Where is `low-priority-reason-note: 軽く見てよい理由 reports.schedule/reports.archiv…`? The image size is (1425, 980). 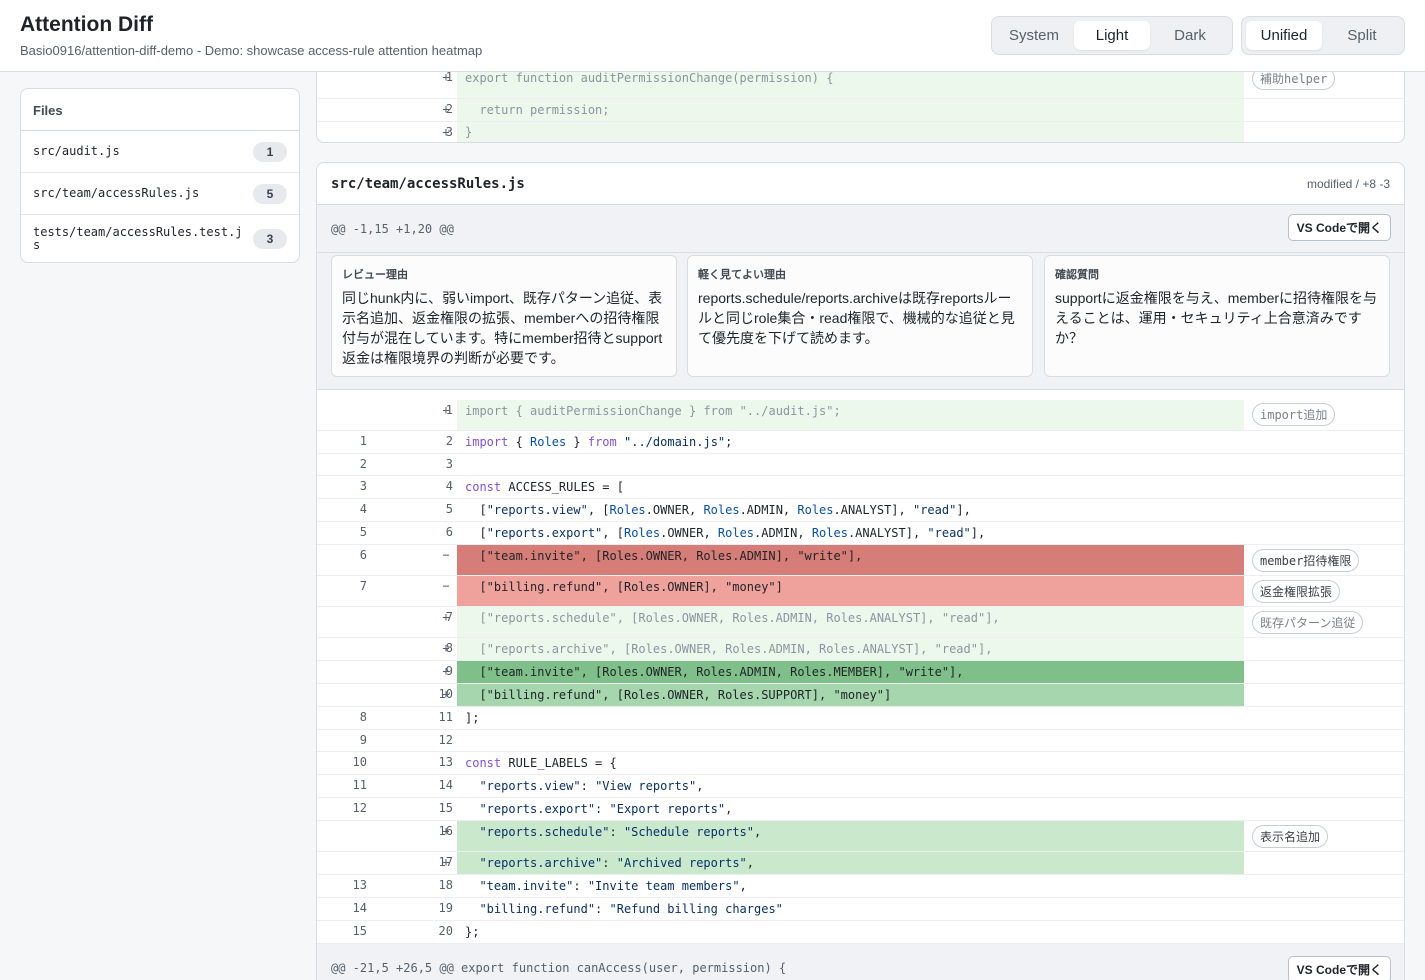
low-priority-reason-note: 軽く見てよい理由 reports.schedule/reports.archiv… is located at coordinates (860, 316).